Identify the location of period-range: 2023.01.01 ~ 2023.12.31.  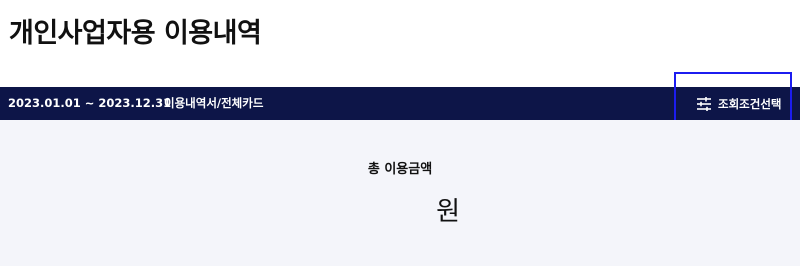
(90, 103).